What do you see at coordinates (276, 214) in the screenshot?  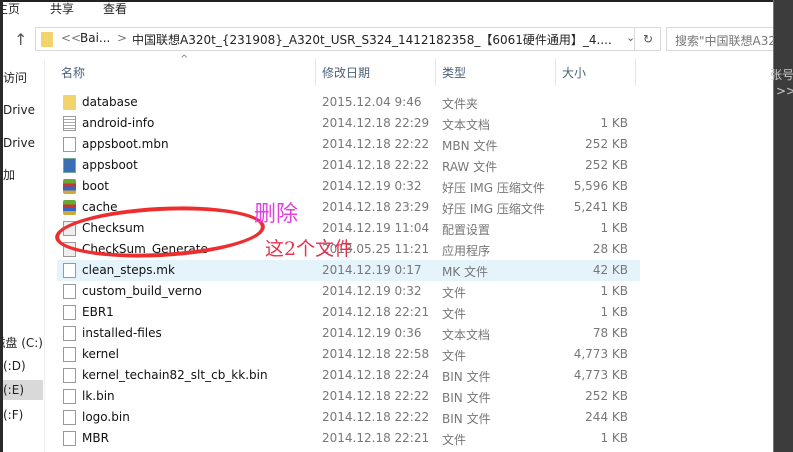 I see `annotation-delete: 删除` at bounding box center [276, 214].